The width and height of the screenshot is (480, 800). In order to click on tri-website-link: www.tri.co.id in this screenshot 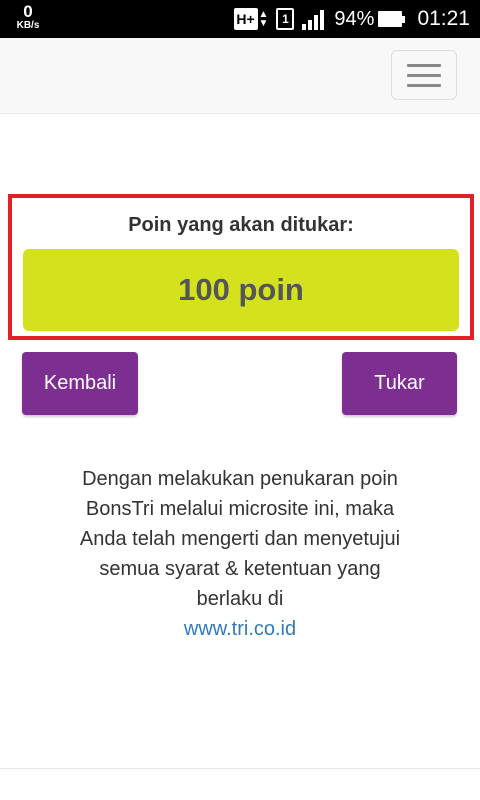, I will do `click(240, 629)`.